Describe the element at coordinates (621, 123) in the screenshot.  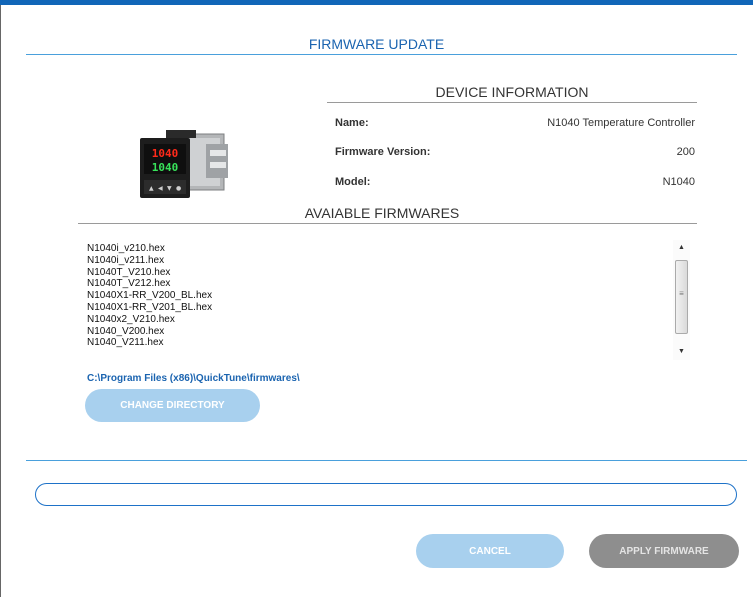
I see `device-name-value: N1040 Temperature Controller` at that location.